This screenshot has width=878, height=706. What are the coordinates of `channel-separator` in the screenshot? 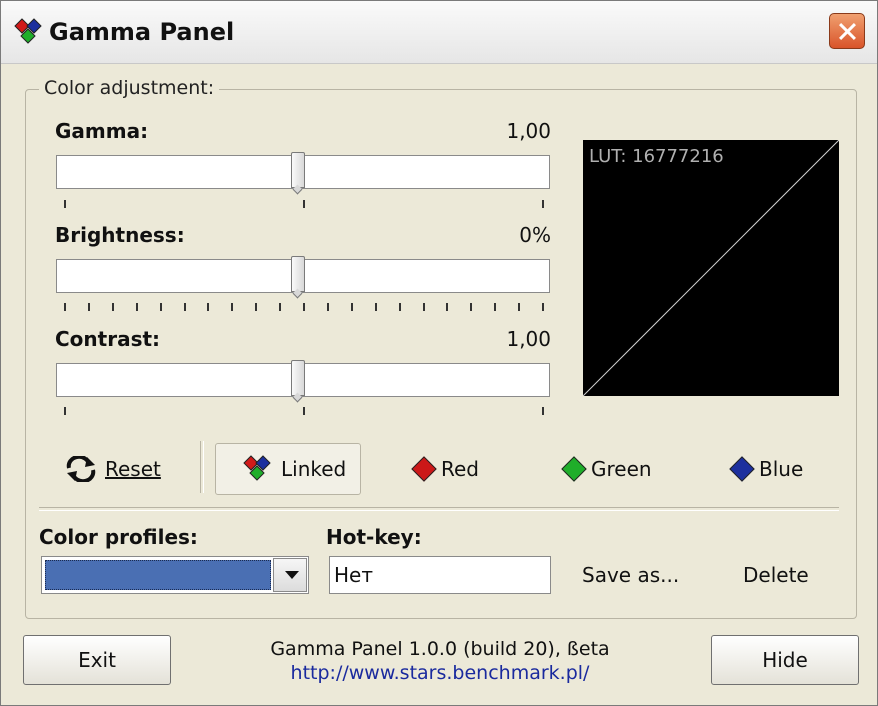 It's located at (202, 467).